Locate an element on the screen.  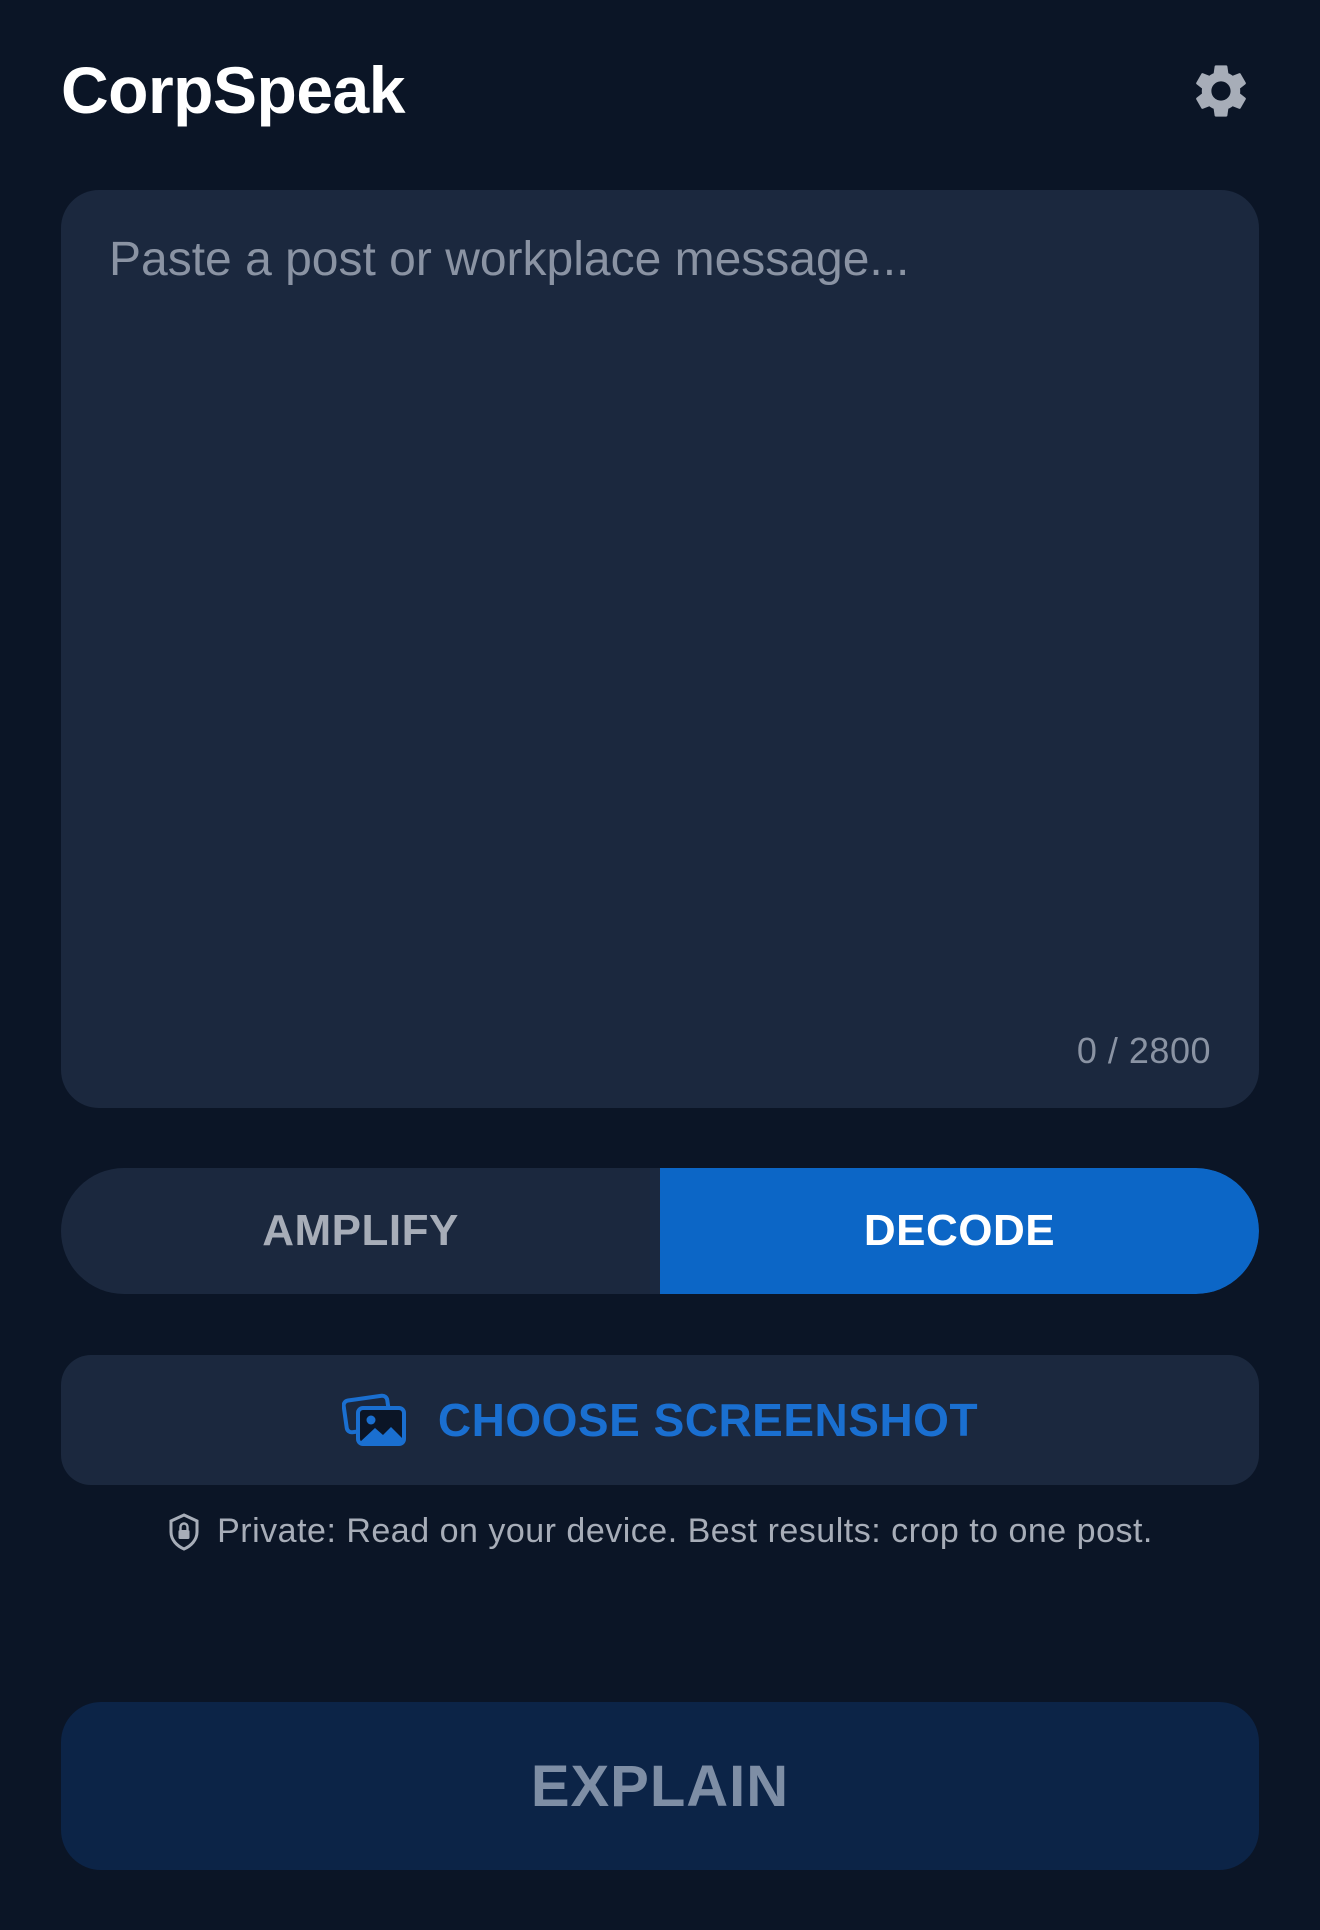
settings-button is located at coordinates (1221, 91).